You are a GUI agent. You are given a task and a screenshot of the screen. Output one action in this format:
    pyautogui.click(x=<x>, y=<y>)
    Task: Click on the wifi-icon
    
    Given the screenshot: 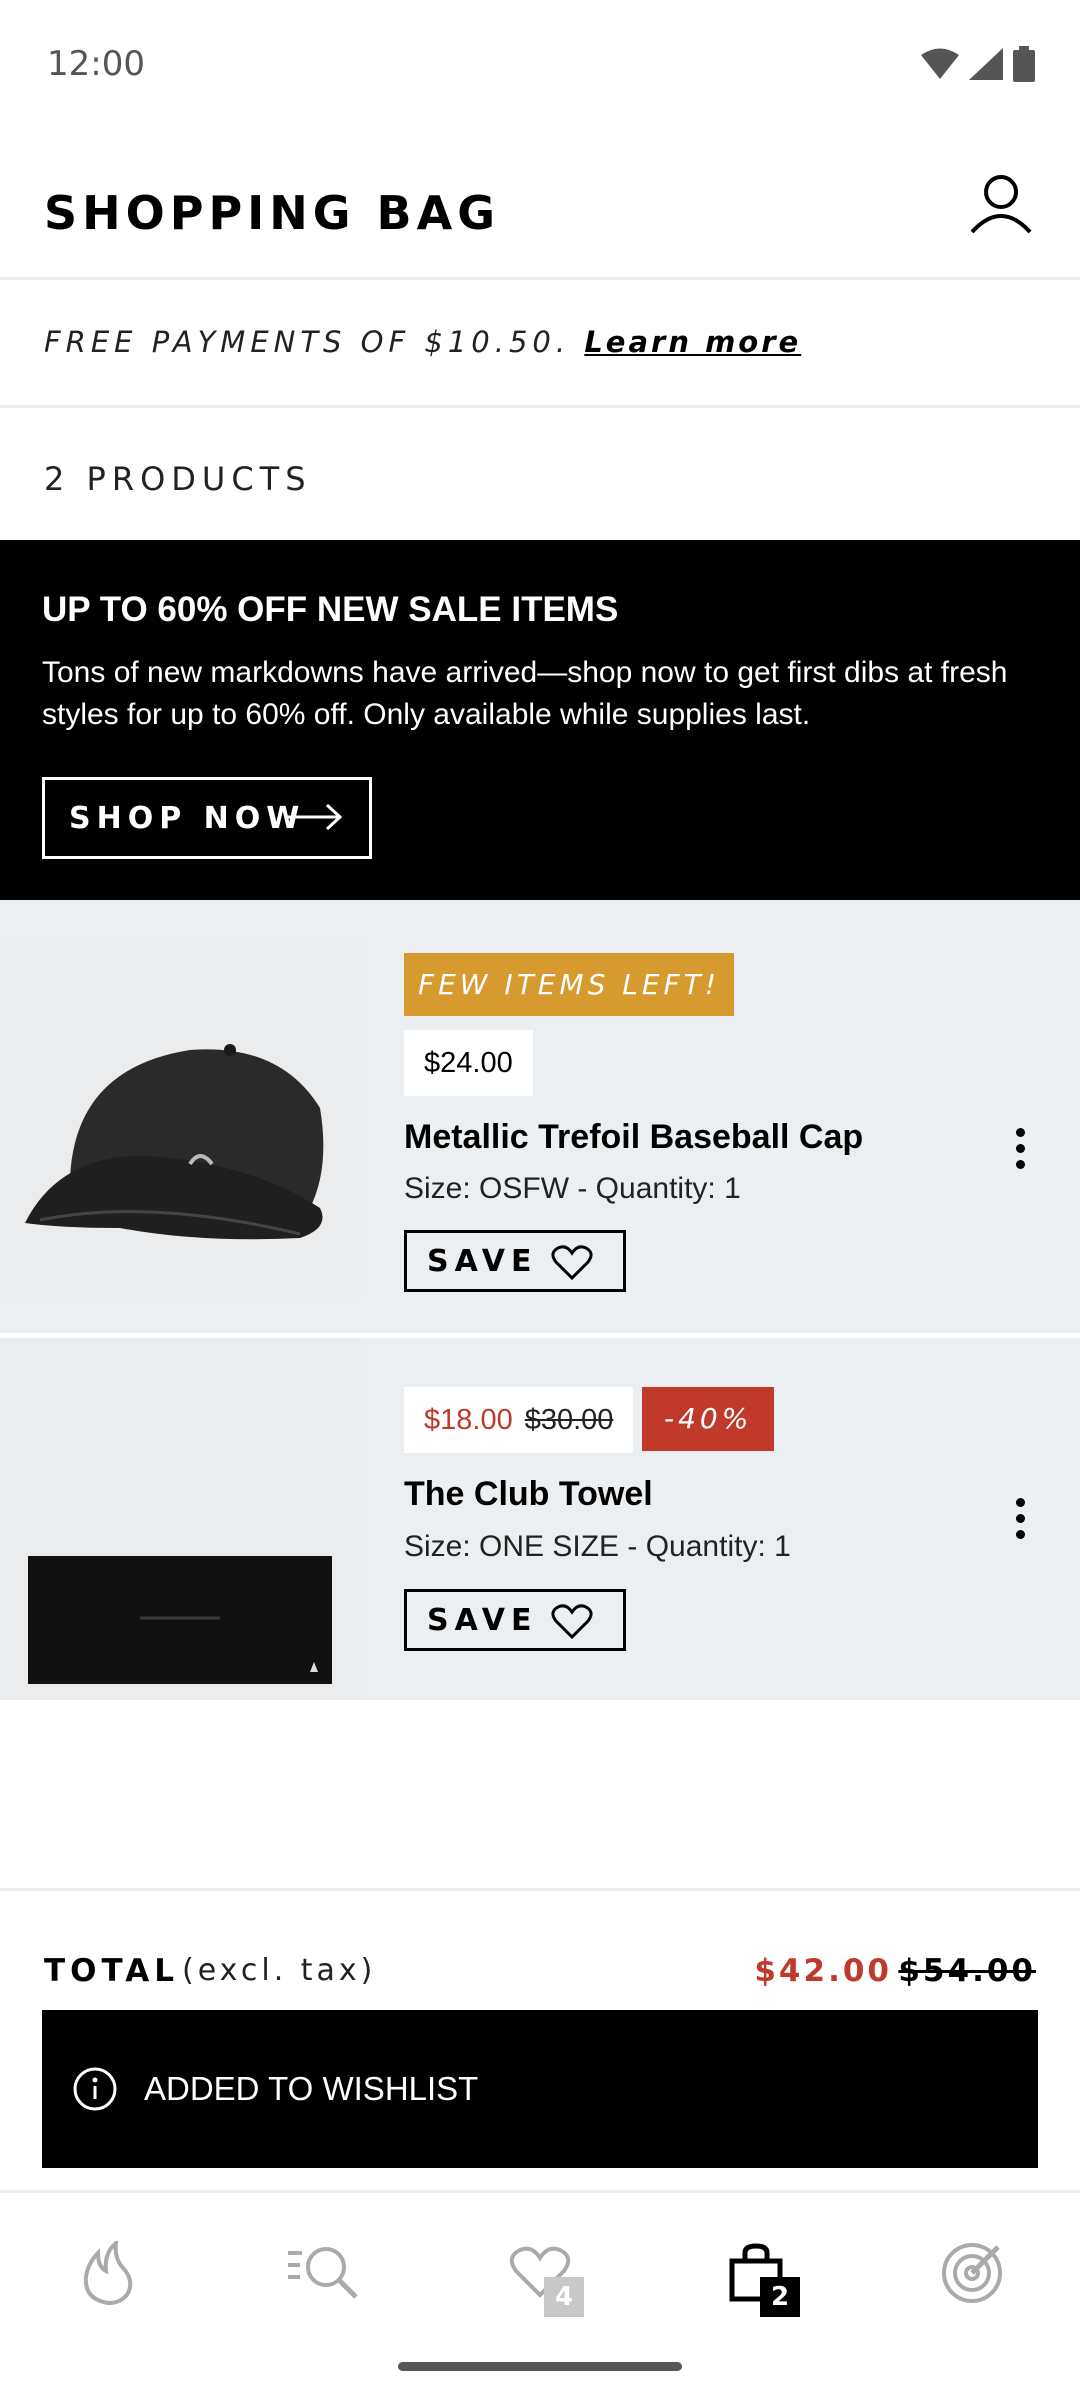 What is the action you would take?
    pyautogui.click(x=940, y=63)
    